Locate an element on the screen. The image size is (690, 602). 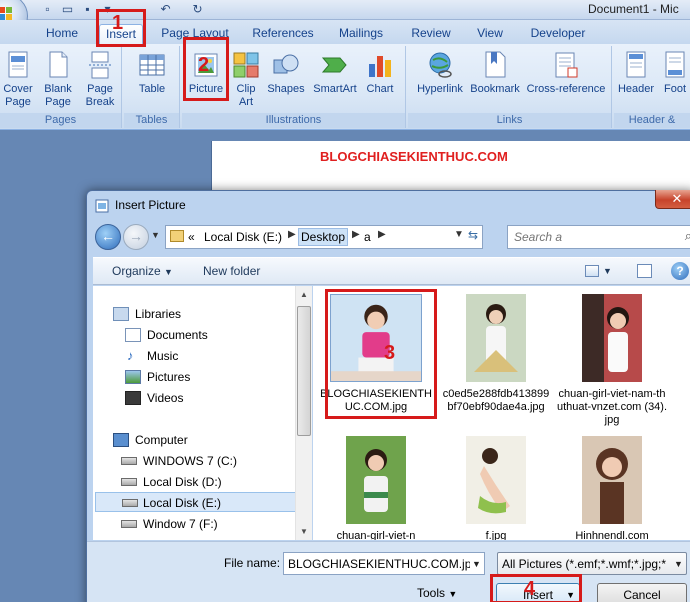
header-button: Header is located at coordinates (636, 73).